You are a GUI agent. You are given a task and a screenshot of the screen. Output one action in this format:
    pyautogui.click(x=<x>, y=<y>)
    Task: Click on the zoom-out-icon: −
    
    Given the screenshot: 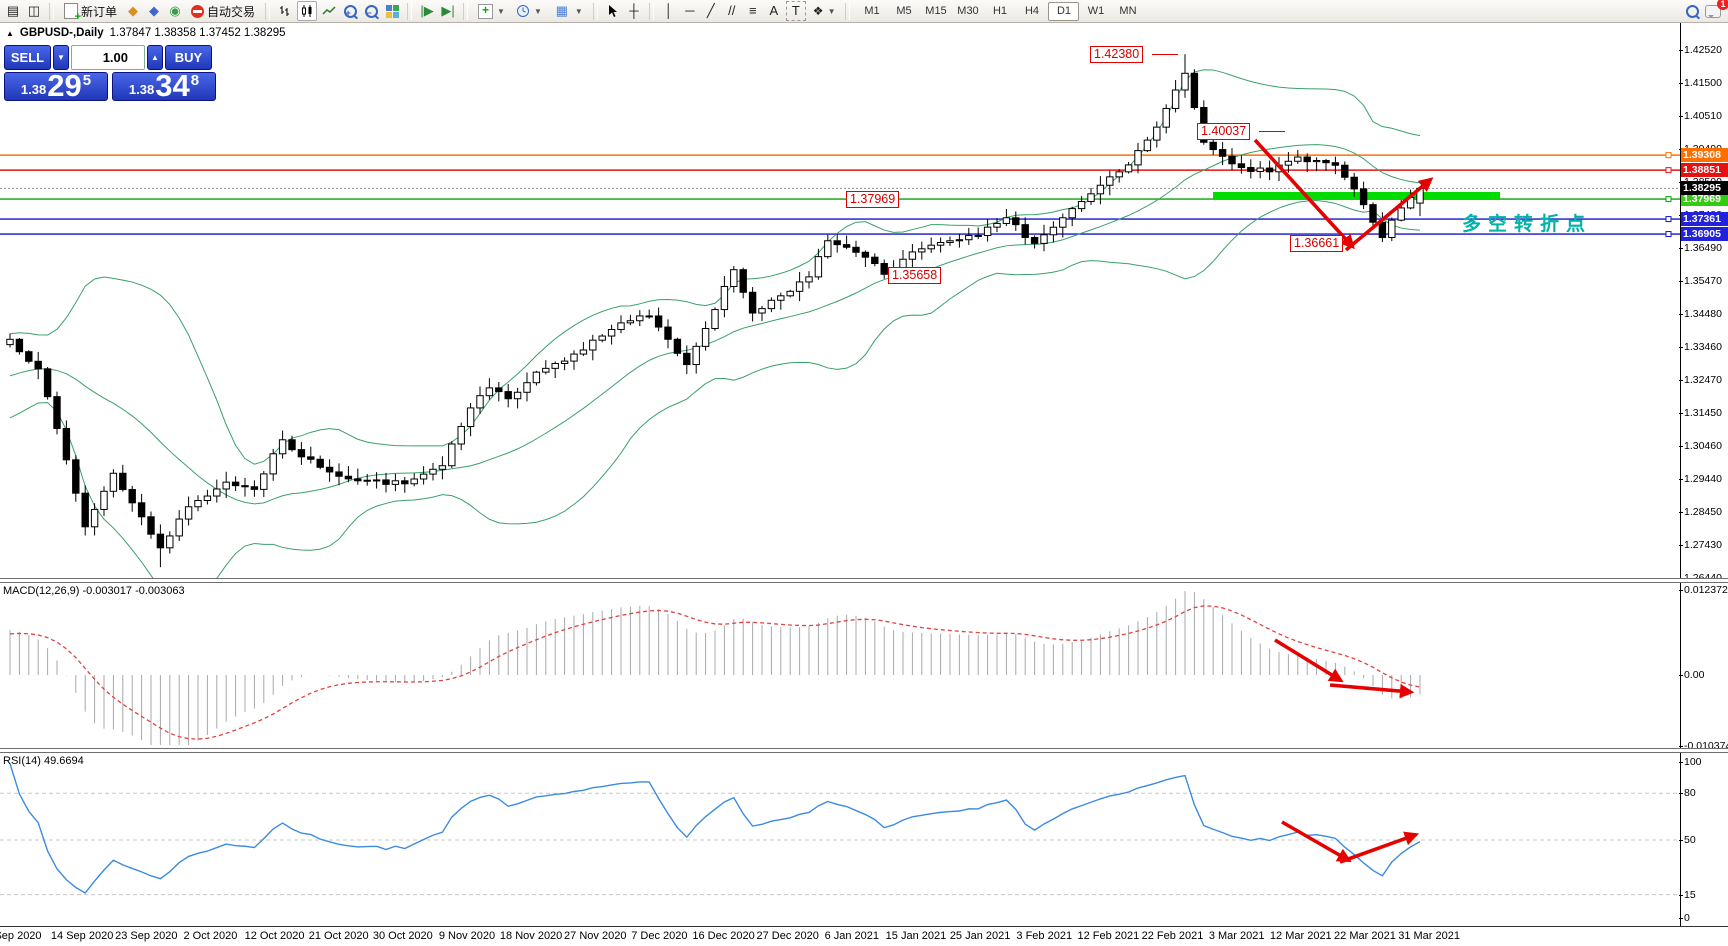 What is the action you would take?
    pyautogui.click(x=371, y=11)
    